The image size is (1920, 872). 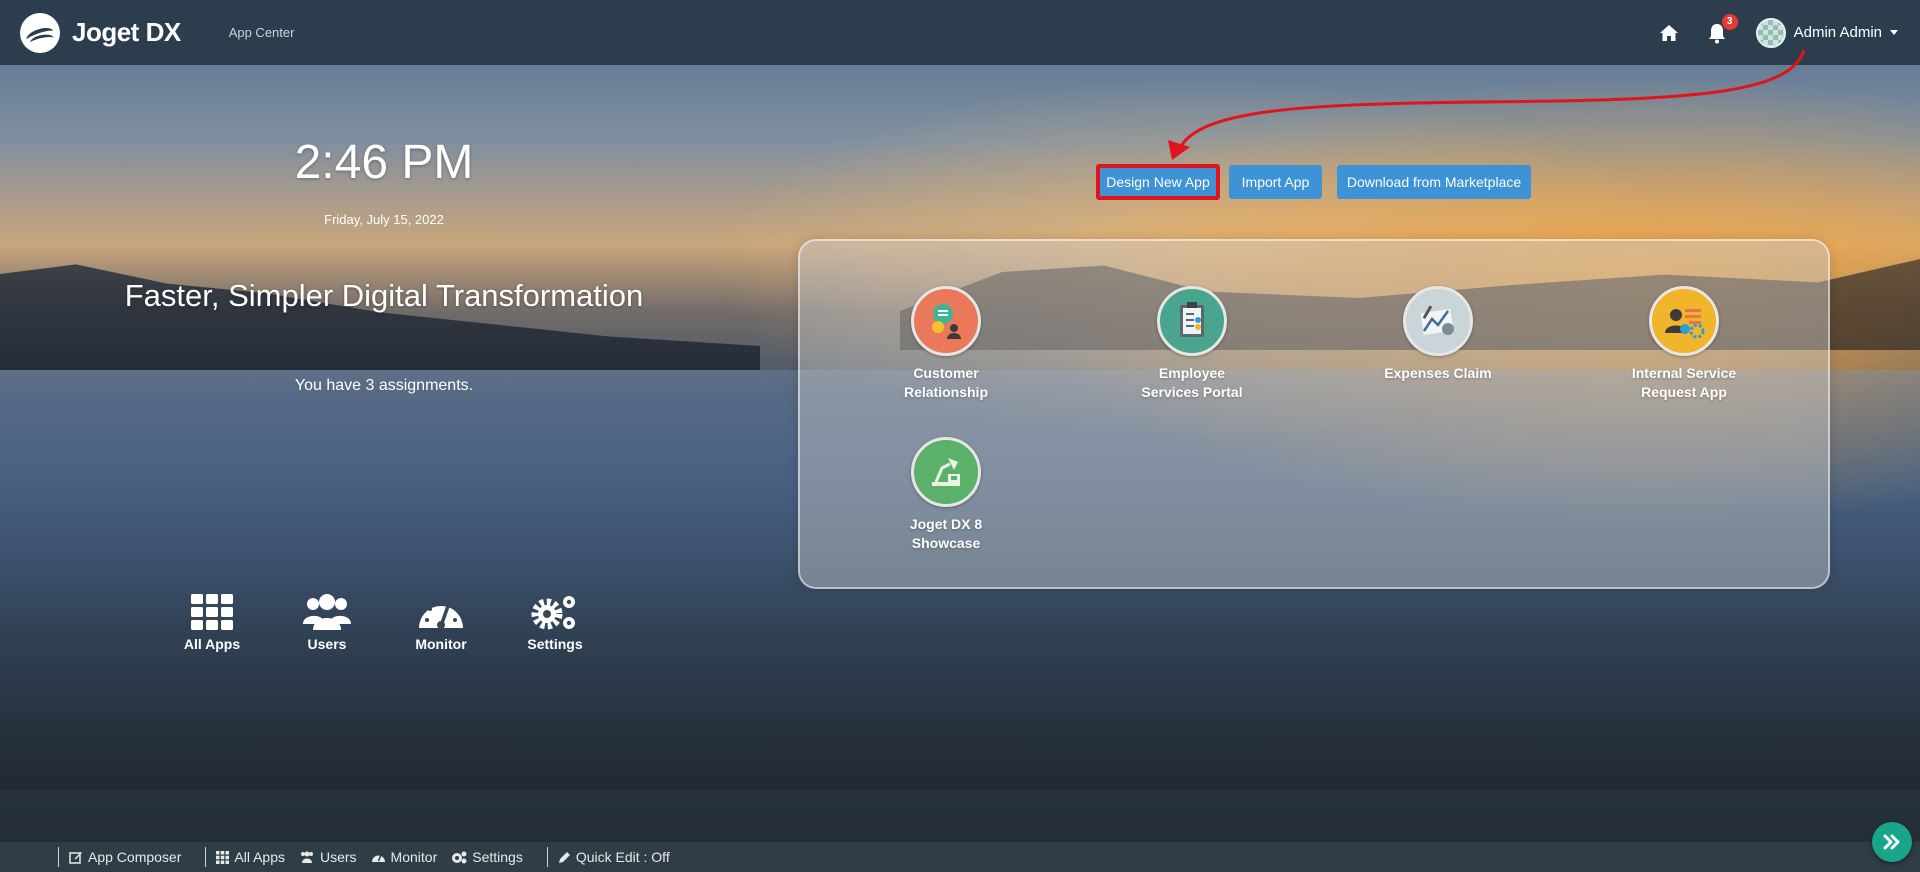 I want to click on app-label: Customer Relationship, so click(x=946, y=383).